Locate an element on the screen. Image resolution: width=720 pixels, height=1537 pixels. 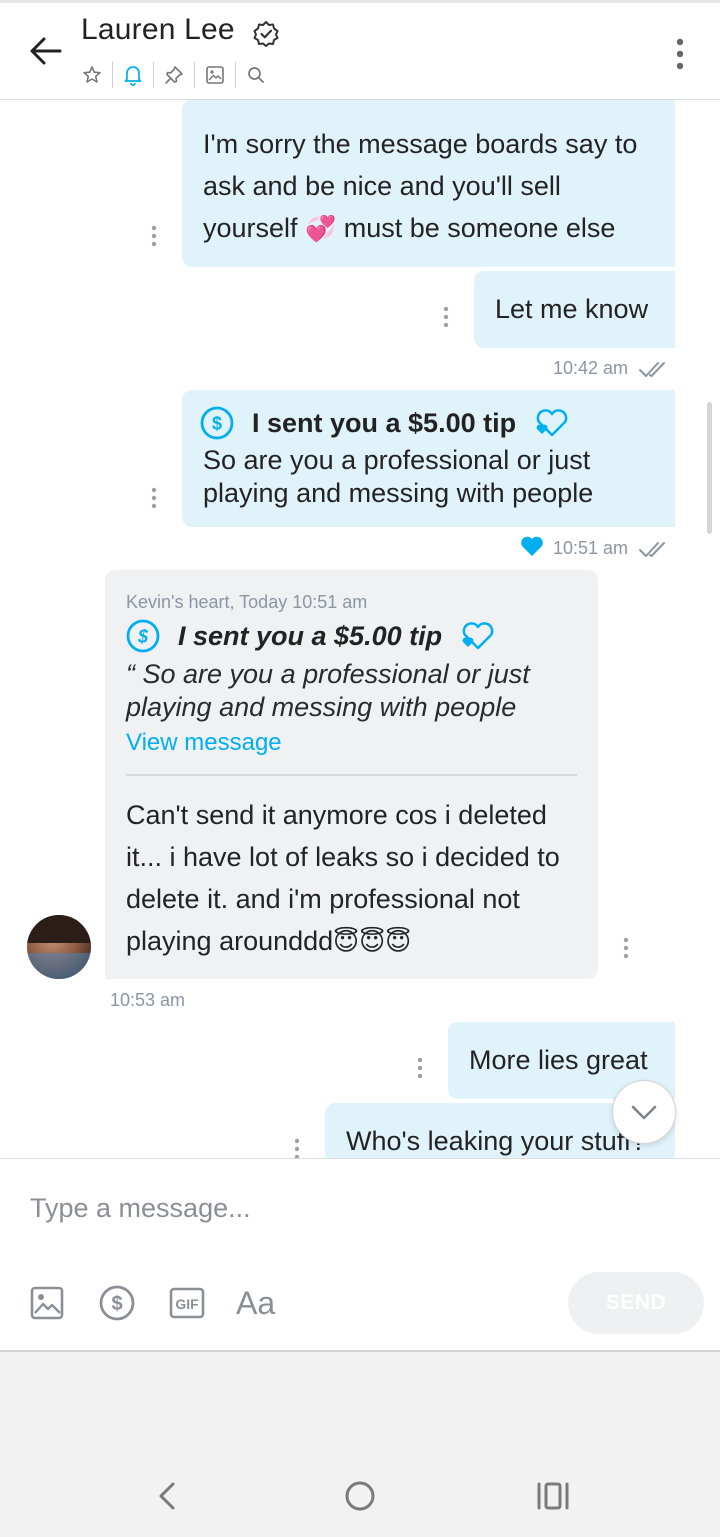
gif-button: GIF is located at coordinates (187, 1303).